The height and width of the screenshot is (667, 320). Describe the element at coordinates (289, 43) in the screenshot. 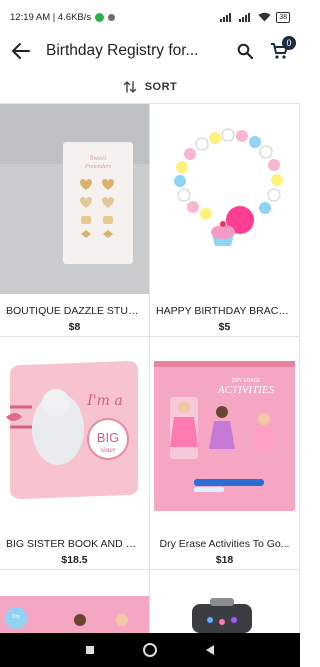

I see `cart-count-badge: 0` at that location.